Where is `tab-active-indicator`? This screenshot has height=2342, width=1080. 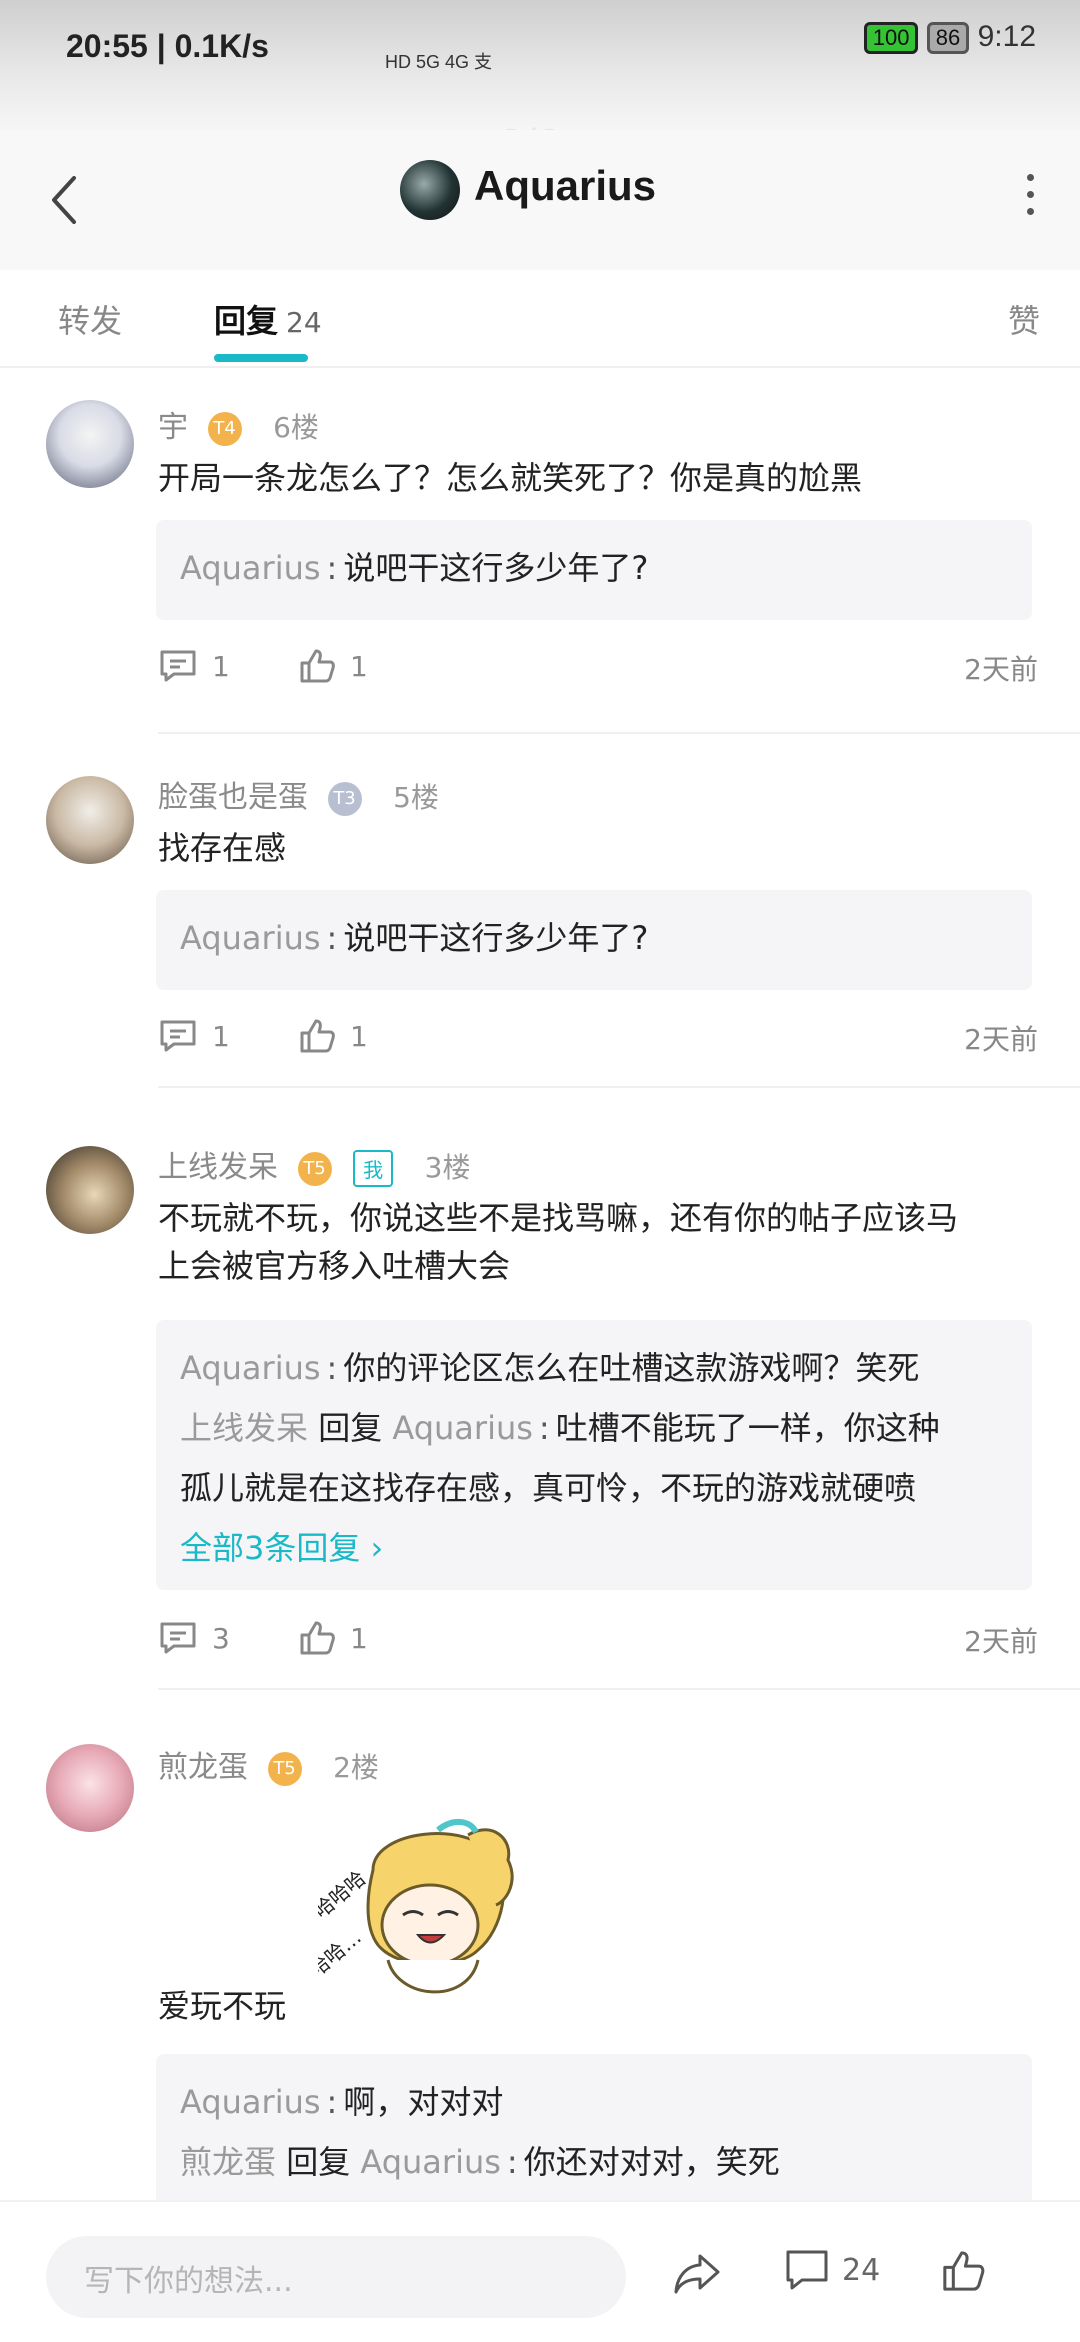 tab-active-indicator is located at coordinates (261, 358).